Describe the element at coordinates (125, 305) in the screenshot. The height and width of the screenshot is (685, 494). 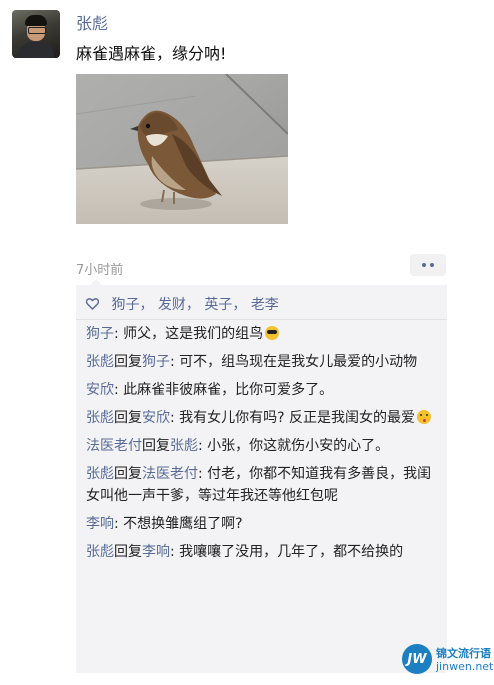
I see `like-name: 狗子` at that location.